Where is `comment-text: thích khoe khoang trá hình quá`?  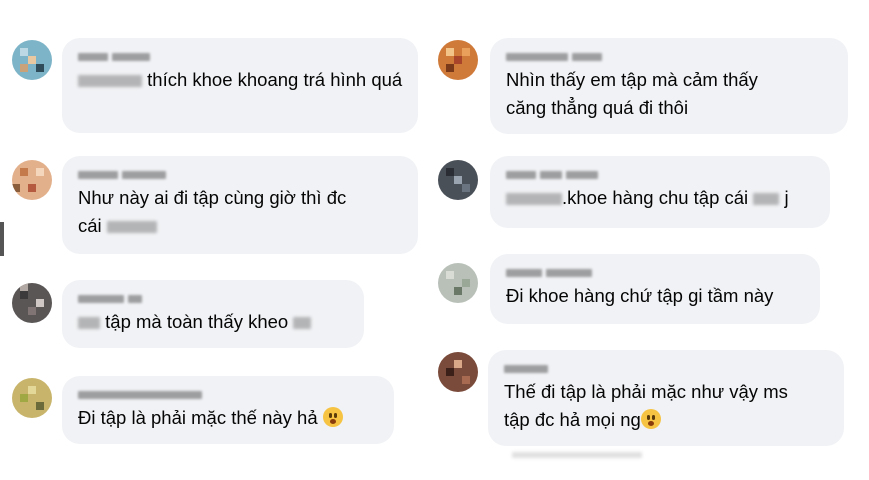 comment-text: thích khoe khoang trá hình quá is located at coordinates (241, 80).